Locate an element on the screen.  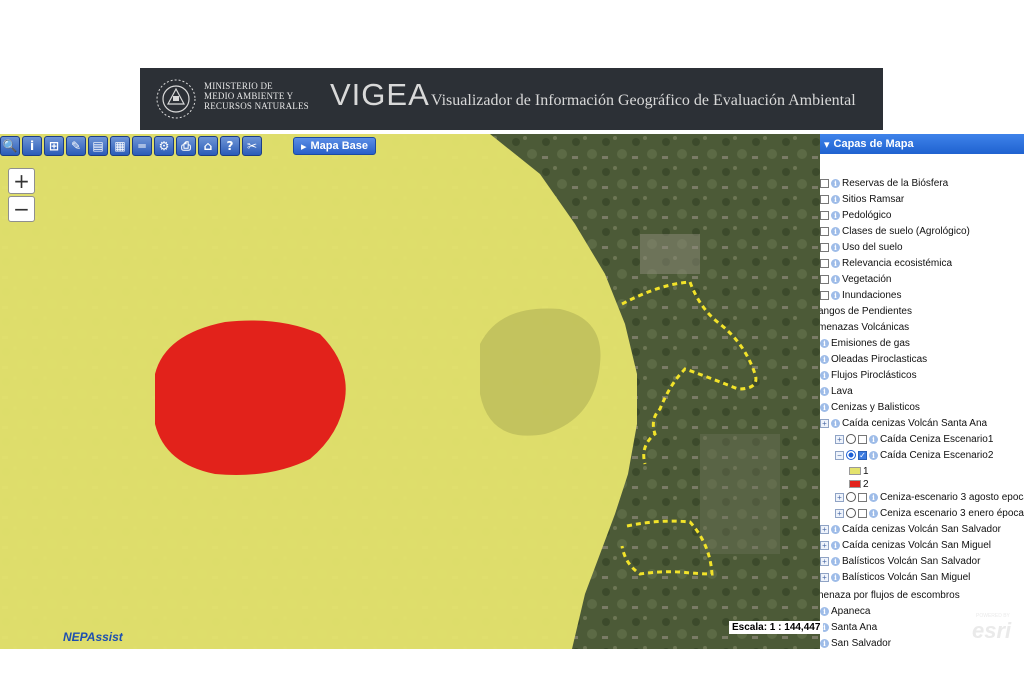
measure-icon: ═ is located at coordinates (142, 146).